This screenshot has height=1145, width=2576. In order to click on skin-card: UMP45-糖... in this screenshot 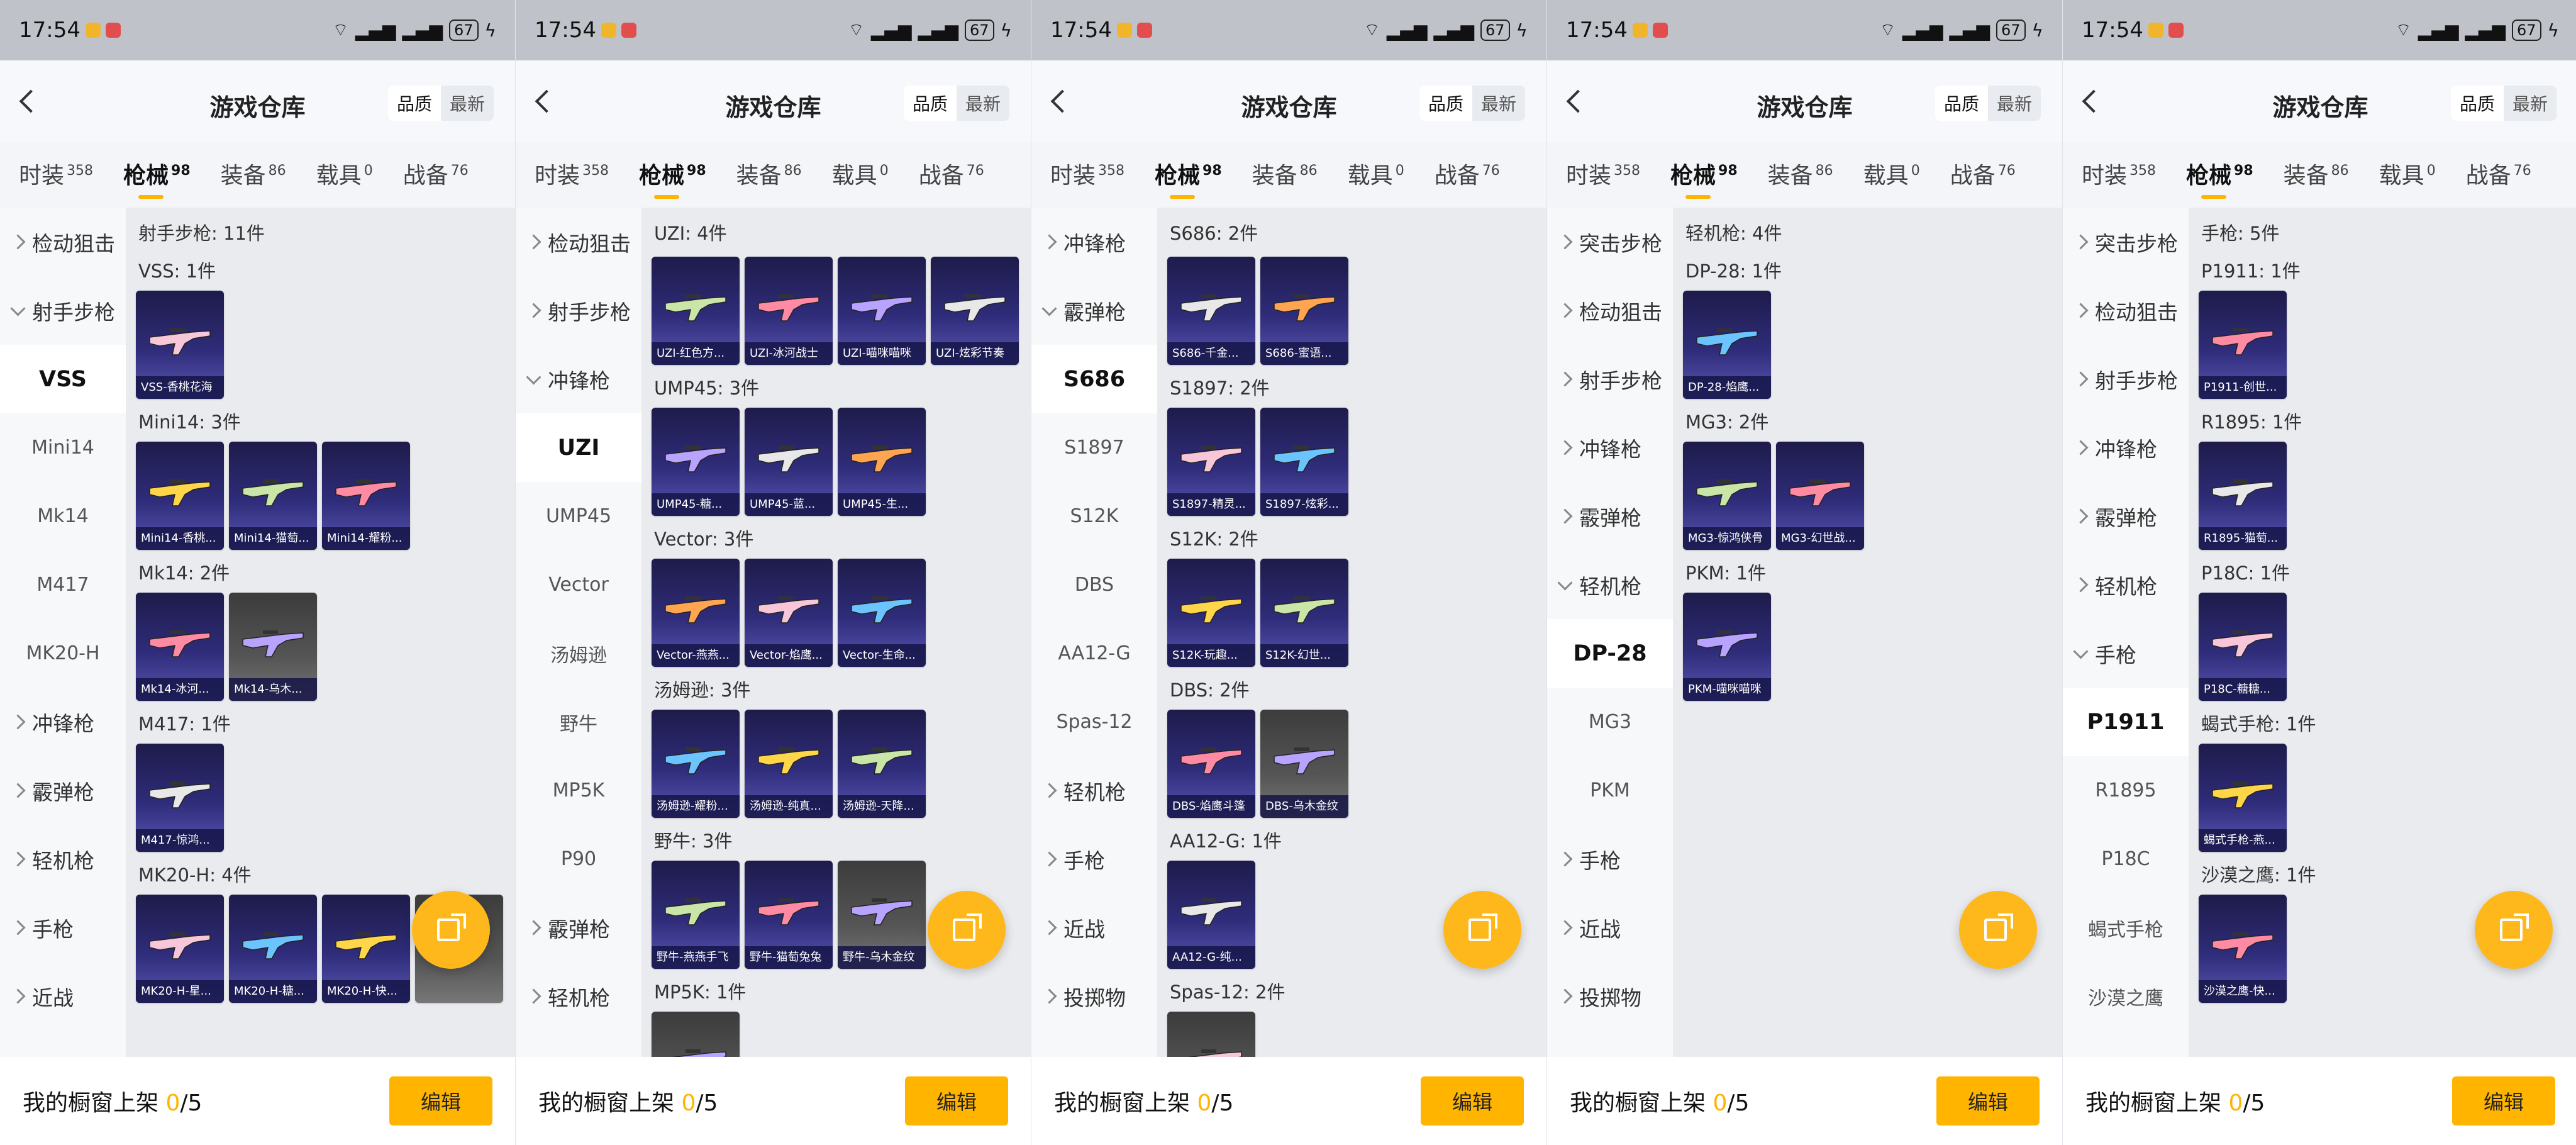, I will do `click(696, 462)`.